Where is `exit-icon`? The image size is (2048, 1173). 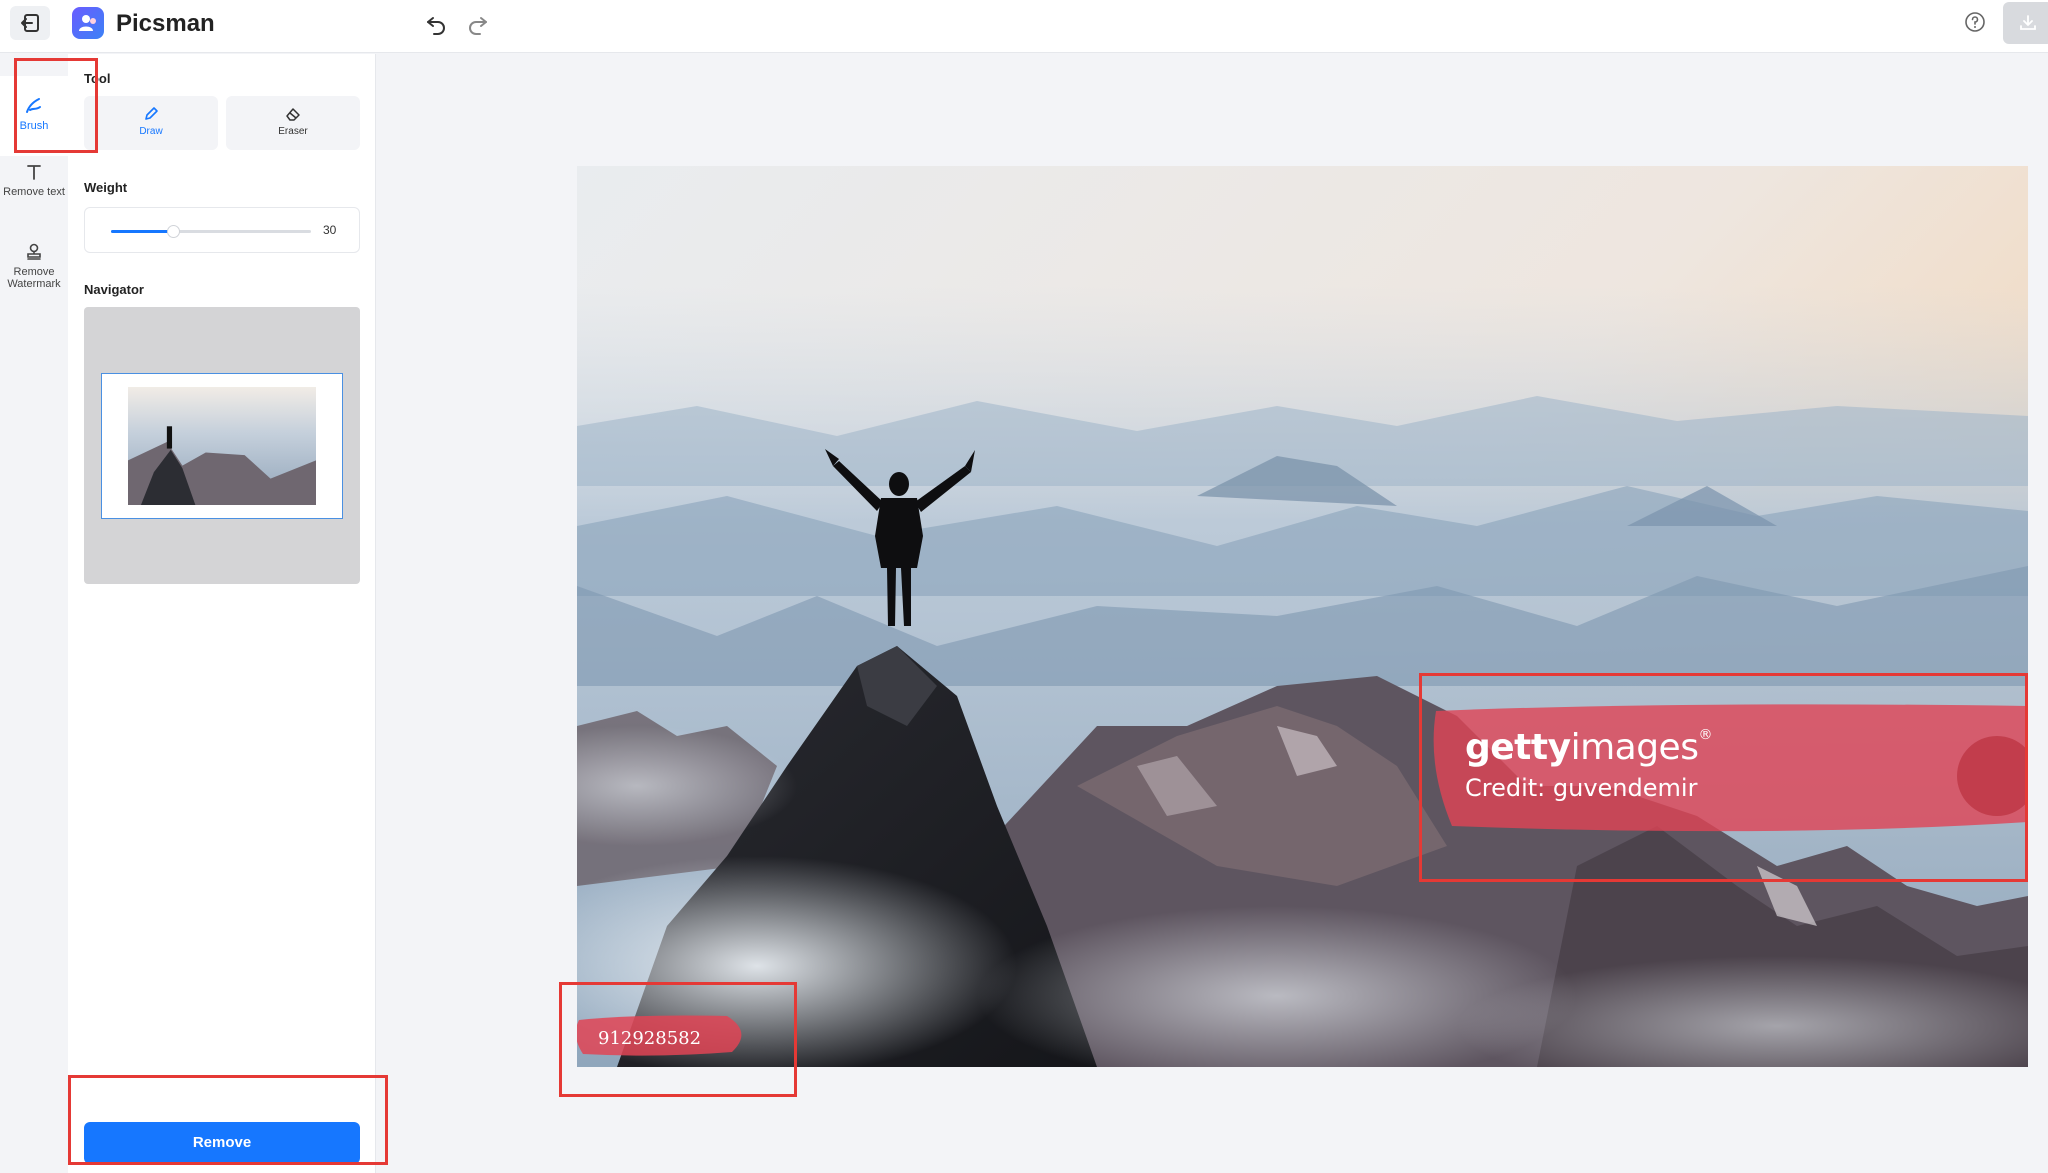 exit-icon is located at coordinates (30, 23).